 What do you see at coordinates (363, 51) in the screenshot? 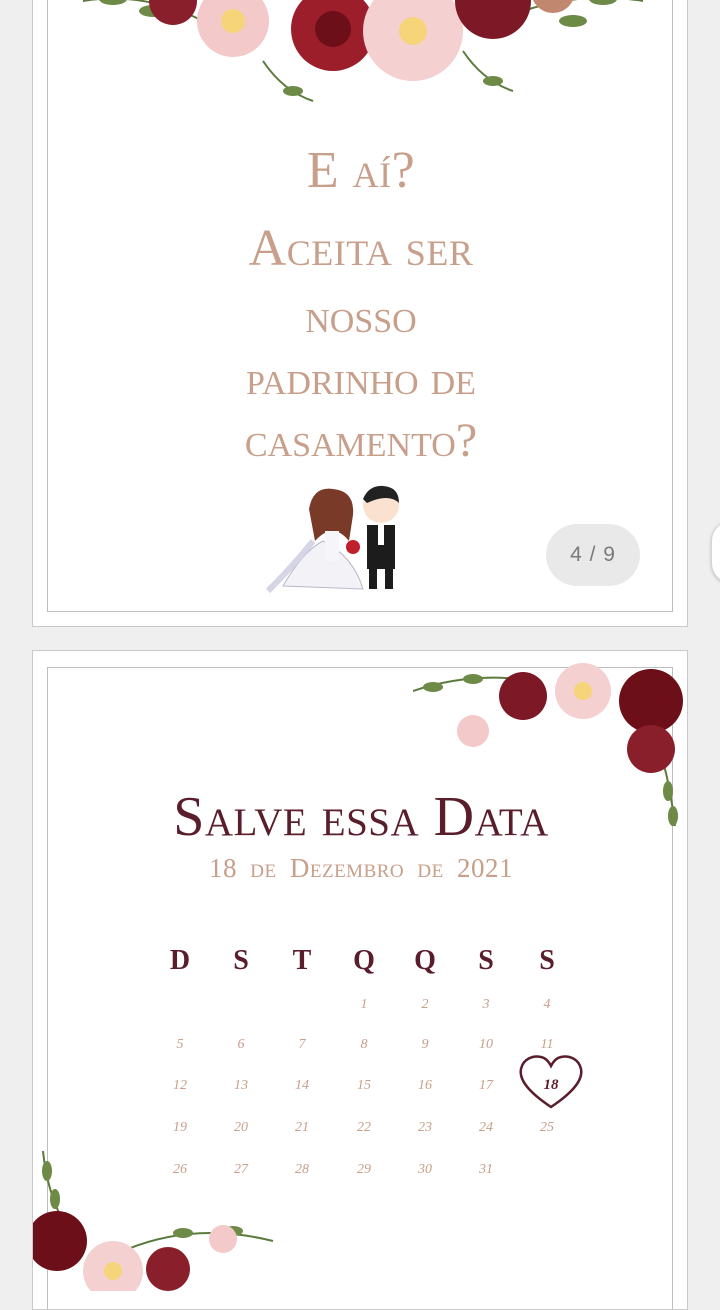
I see `floral-decoration-top` at bounding box center [363, 51].